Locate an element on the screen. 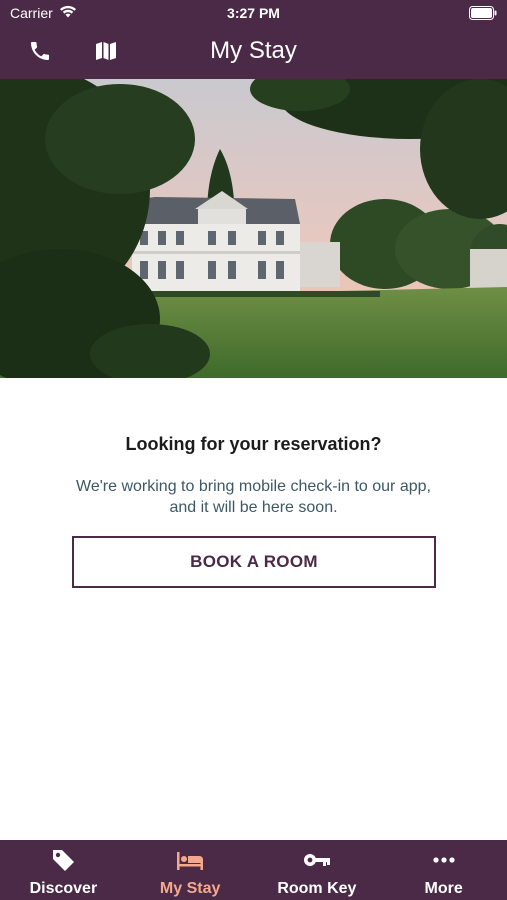 This screenshot has width=507, height=900. key-icon is located at coordinates (317, 860).